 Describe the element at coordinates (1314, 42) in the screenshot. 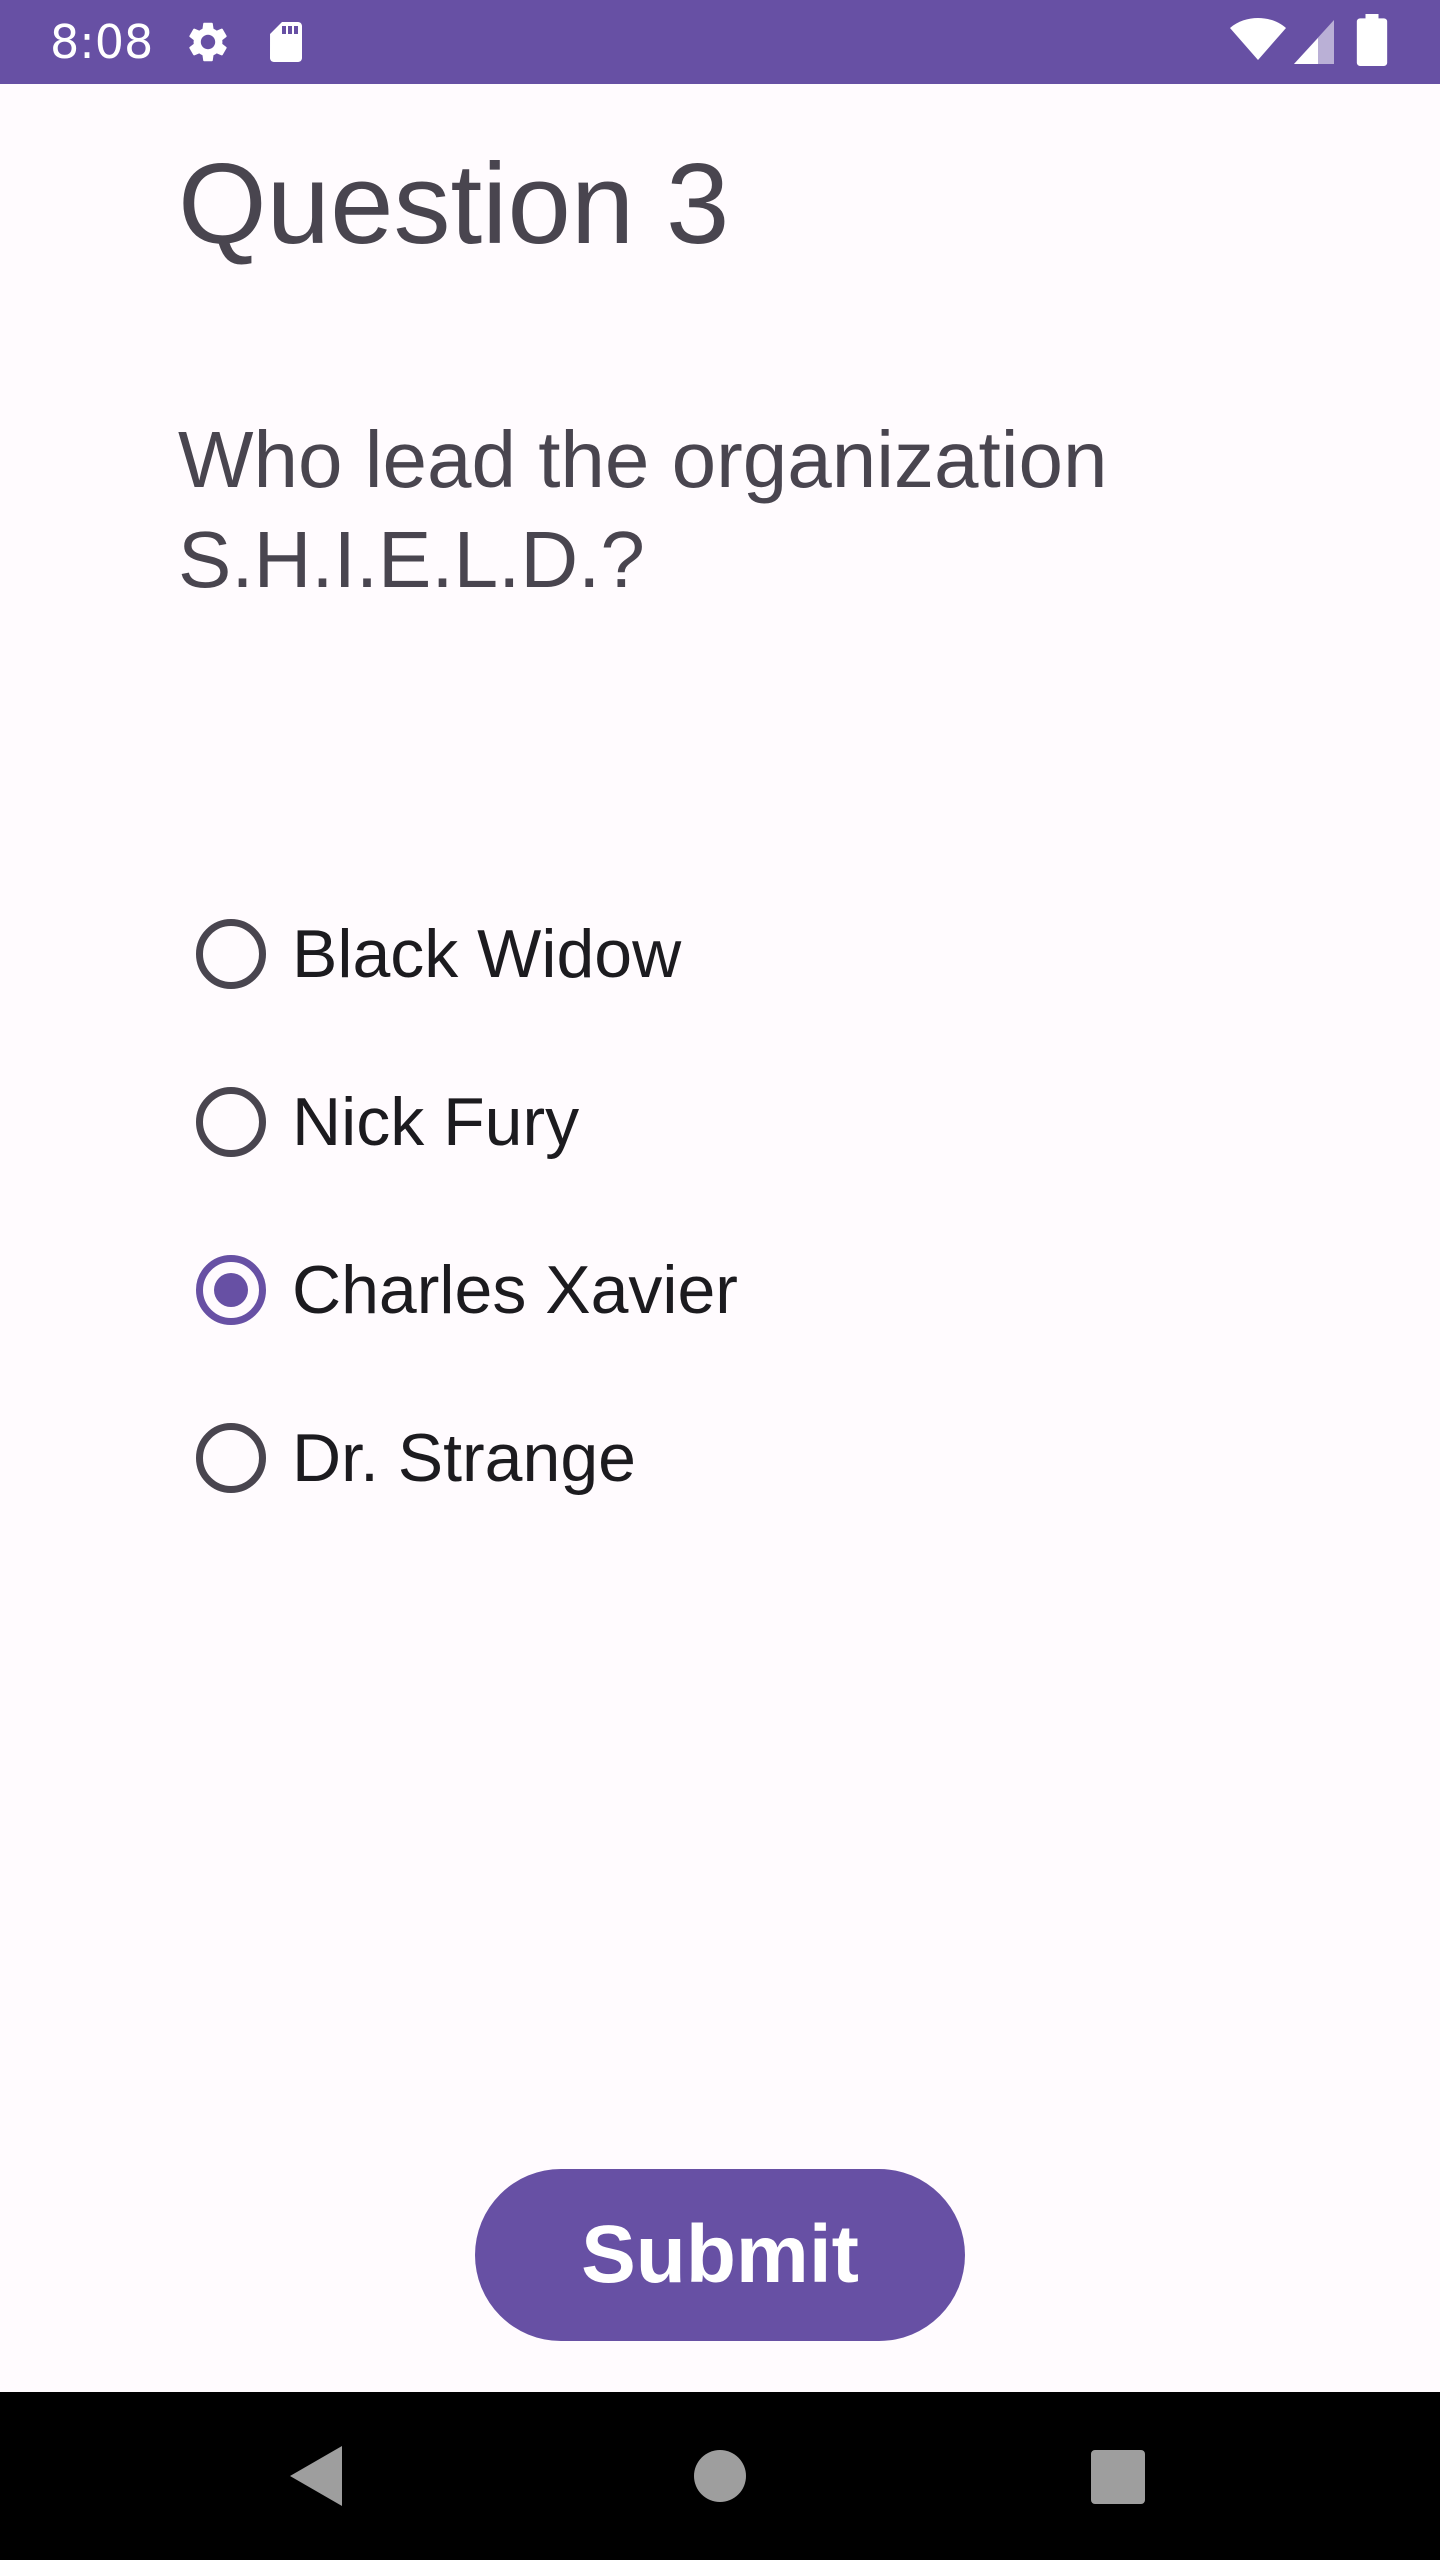

I see `cell-signal-icon` at that location.